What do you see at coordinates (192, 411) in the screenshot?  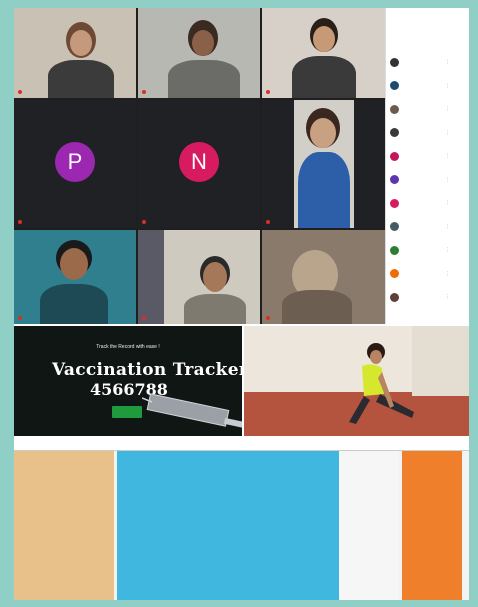 I see `syringe-icon` at bounding box center [192, 411].